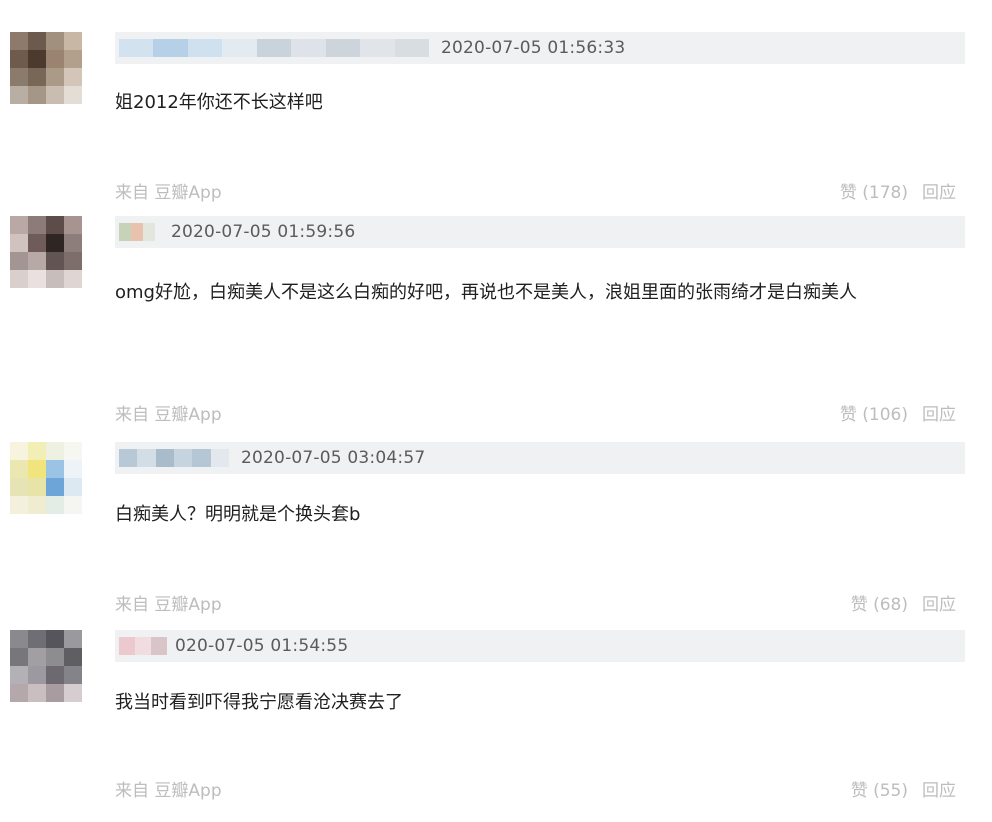 This screenshot has height=822, width=992. Describe the element at coordinates (874, 412) in the screenshot. I see `like-button: 赞 (106)` at that location.